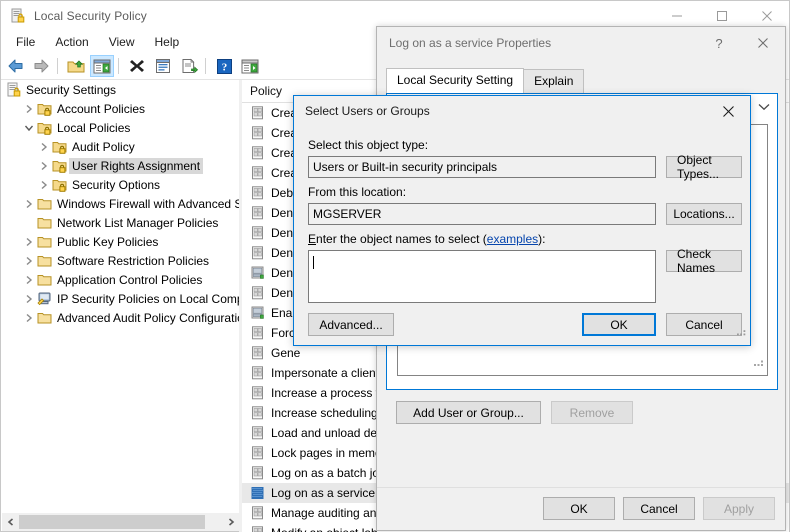  Describe the element at coordinates (704, 261) in the screenshot. I see `check-names-button: Check Names` at that location.